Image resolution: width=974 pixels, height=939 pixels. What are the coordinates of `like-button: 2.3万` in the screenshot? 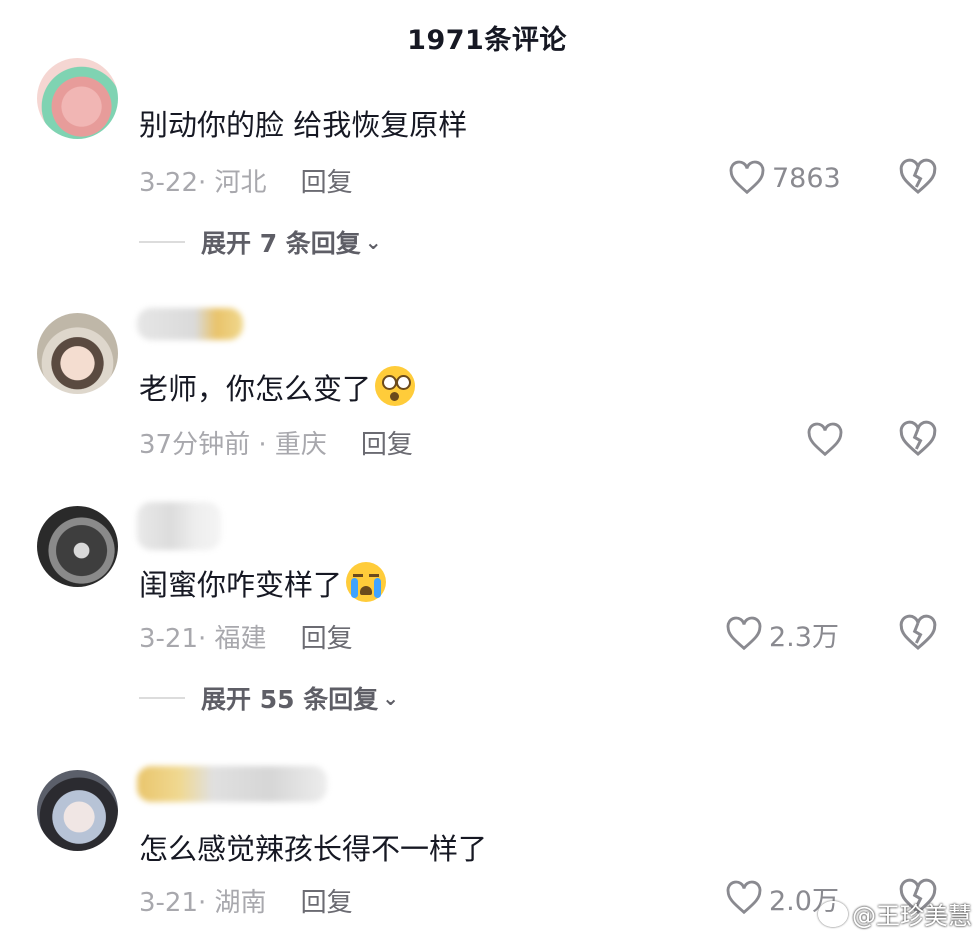 It's located at (782, 634).